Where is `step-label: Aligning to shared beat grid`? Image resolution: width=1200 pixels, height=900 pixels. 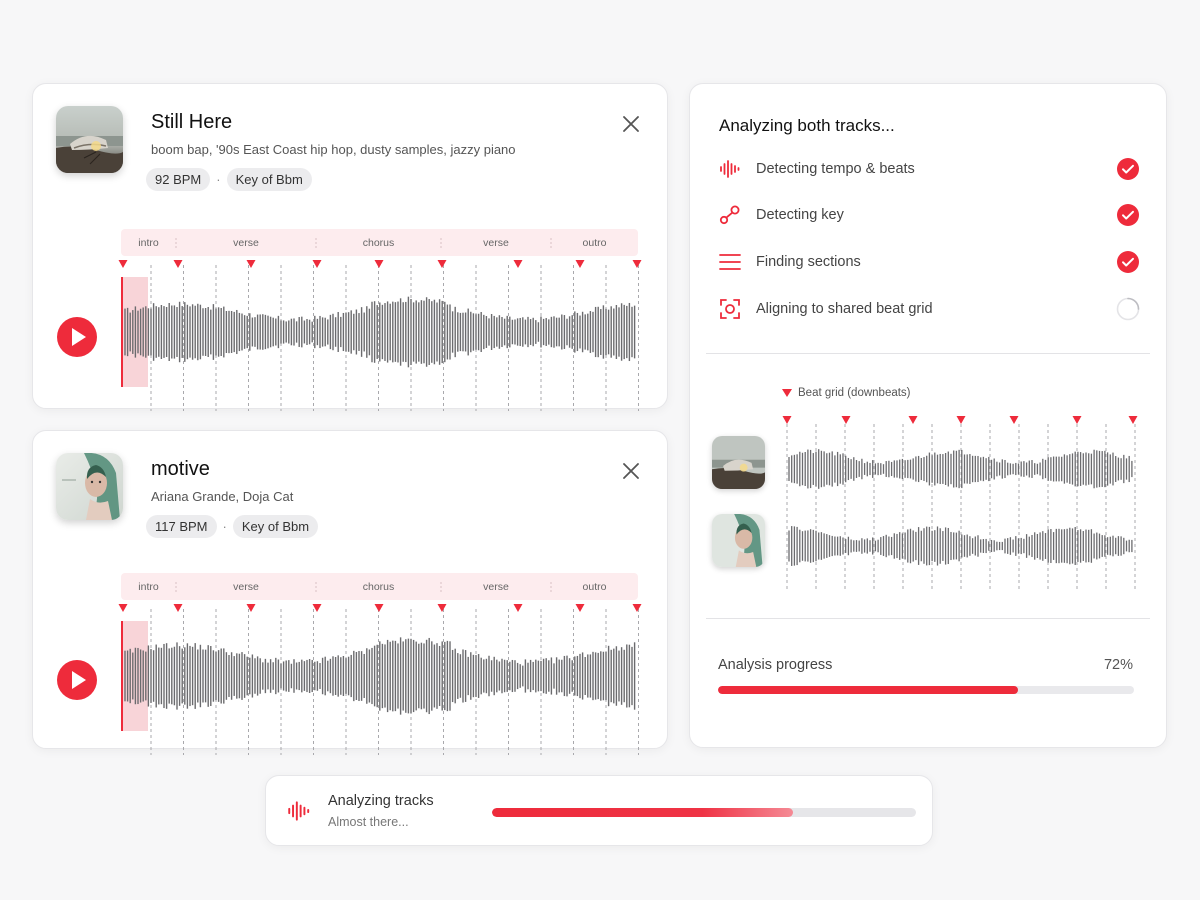
step-label: Aligning to shared beat grid is located at coordinates (844, 309).